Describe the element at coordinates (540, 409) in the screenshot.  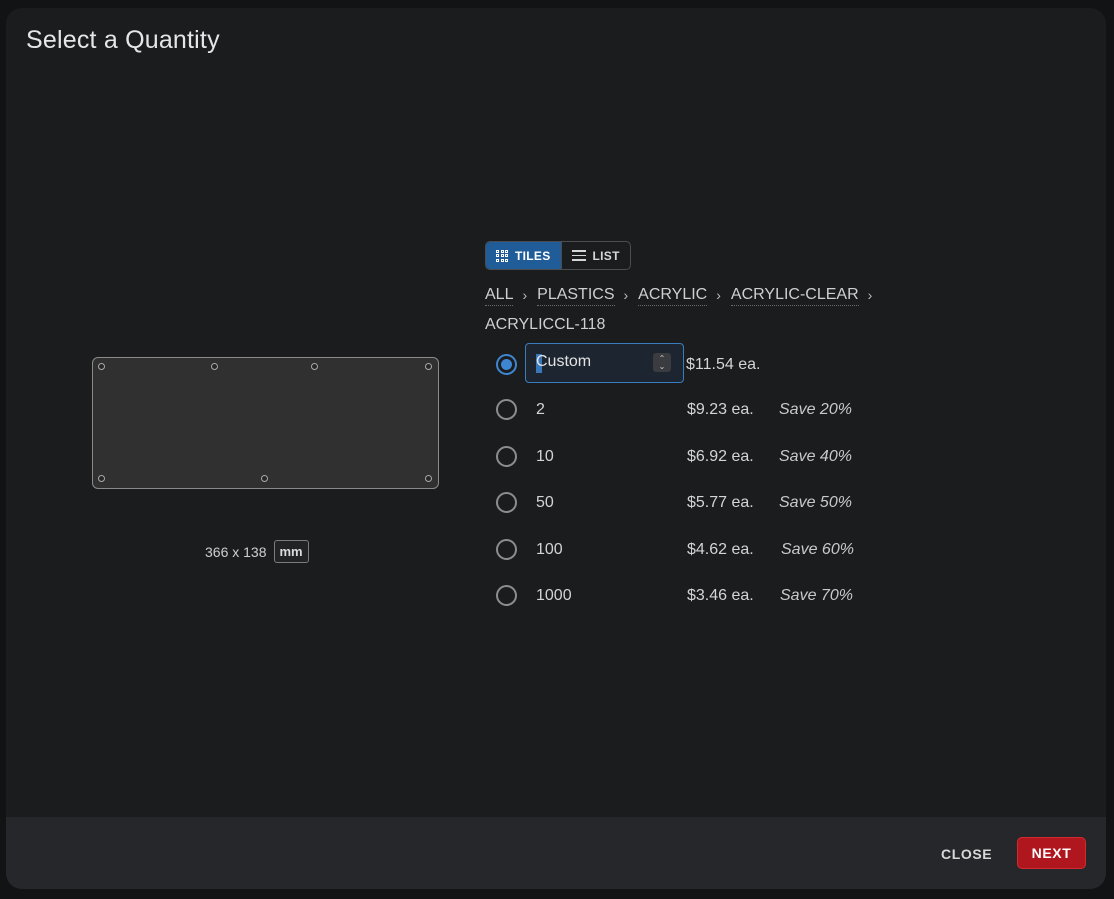
I see `quantity-value: 2` at that location.